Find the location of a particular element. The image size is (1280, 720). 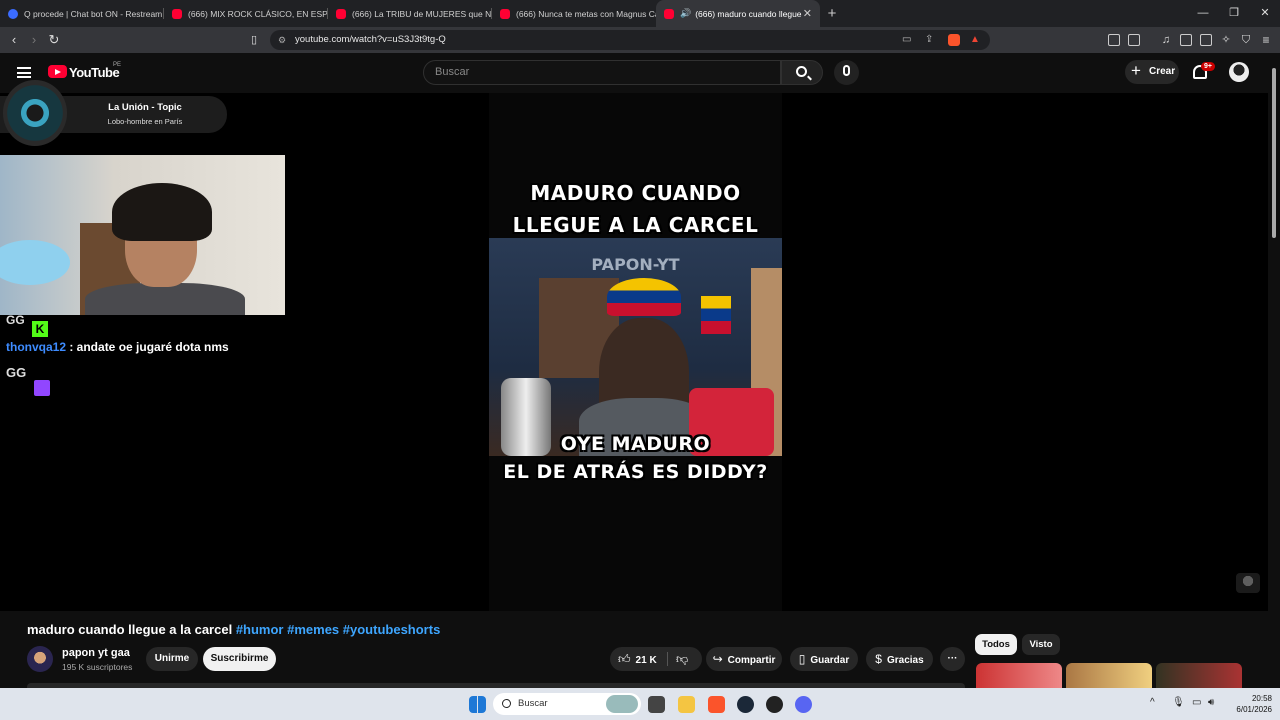

menu-icon: ≡ is located at coordinates (1266, 40).